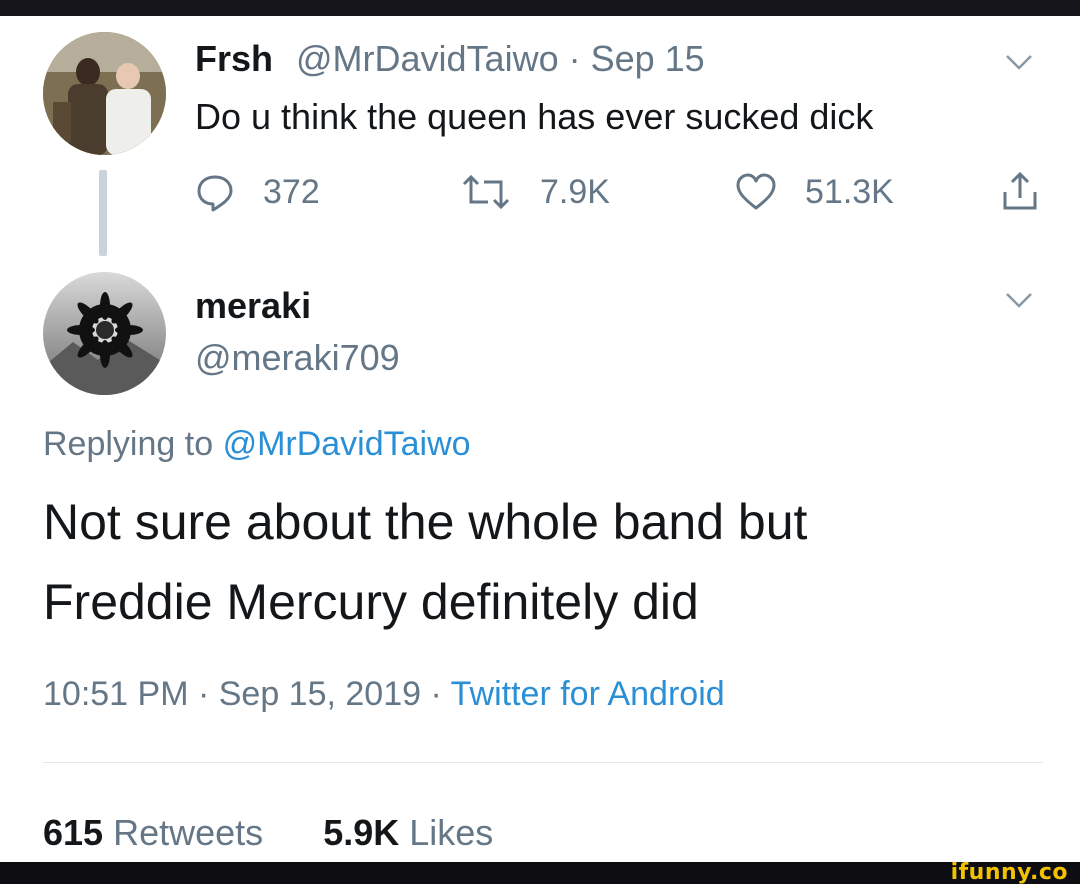 This screenshot has width=1080, height=885. Describe the element at coordinates (104, 93) in the screenshot. I see `avatar-frsh` at that location.